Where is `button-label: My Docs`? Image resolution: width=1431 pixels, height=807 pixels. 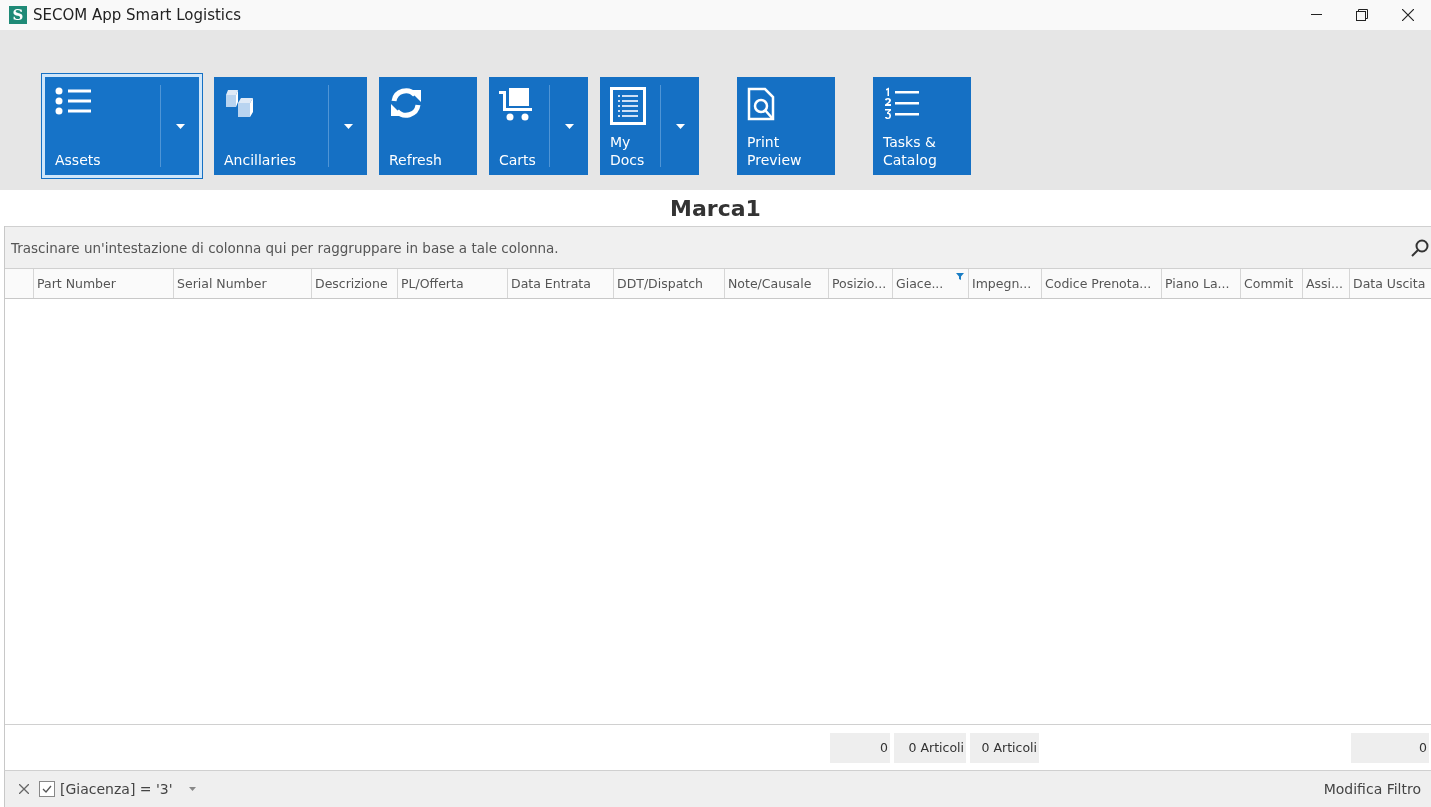
button-label: My Docs is located at coordinates (628, 151).